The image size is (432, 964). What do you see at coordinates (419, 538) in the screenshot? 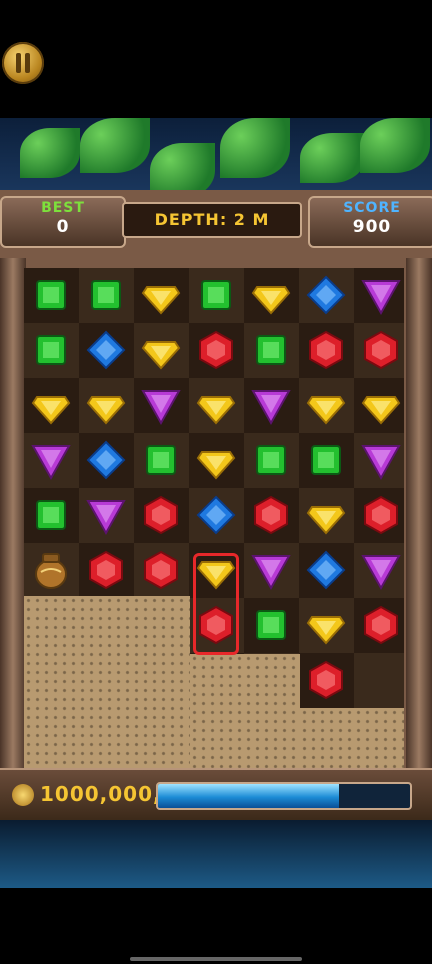
I see `right-pillar` at bounding box center [419, 538].